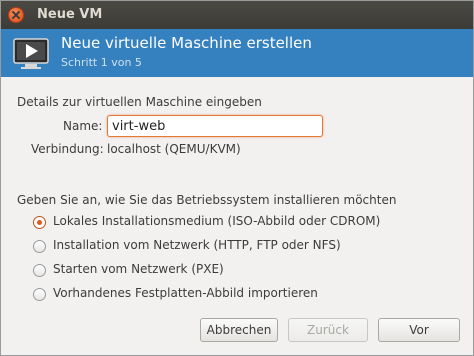 The image size is (474, 356). Describe the element at coordinates (328, 330) in the screenshot. I see `back-button: Zurück` at that location.